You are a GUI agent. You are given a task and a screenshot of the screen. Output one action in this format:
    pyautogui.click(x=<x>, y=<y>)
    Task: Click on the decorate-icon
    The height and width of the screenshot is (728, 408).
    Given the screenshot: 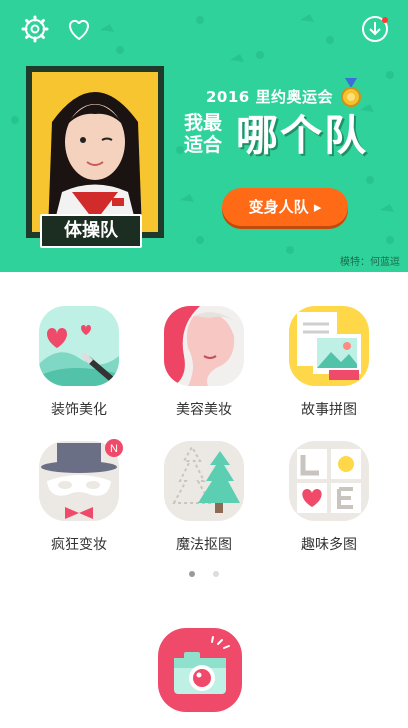 What is the action you would take?
    pyautogui.click(x=79, y=346)
    